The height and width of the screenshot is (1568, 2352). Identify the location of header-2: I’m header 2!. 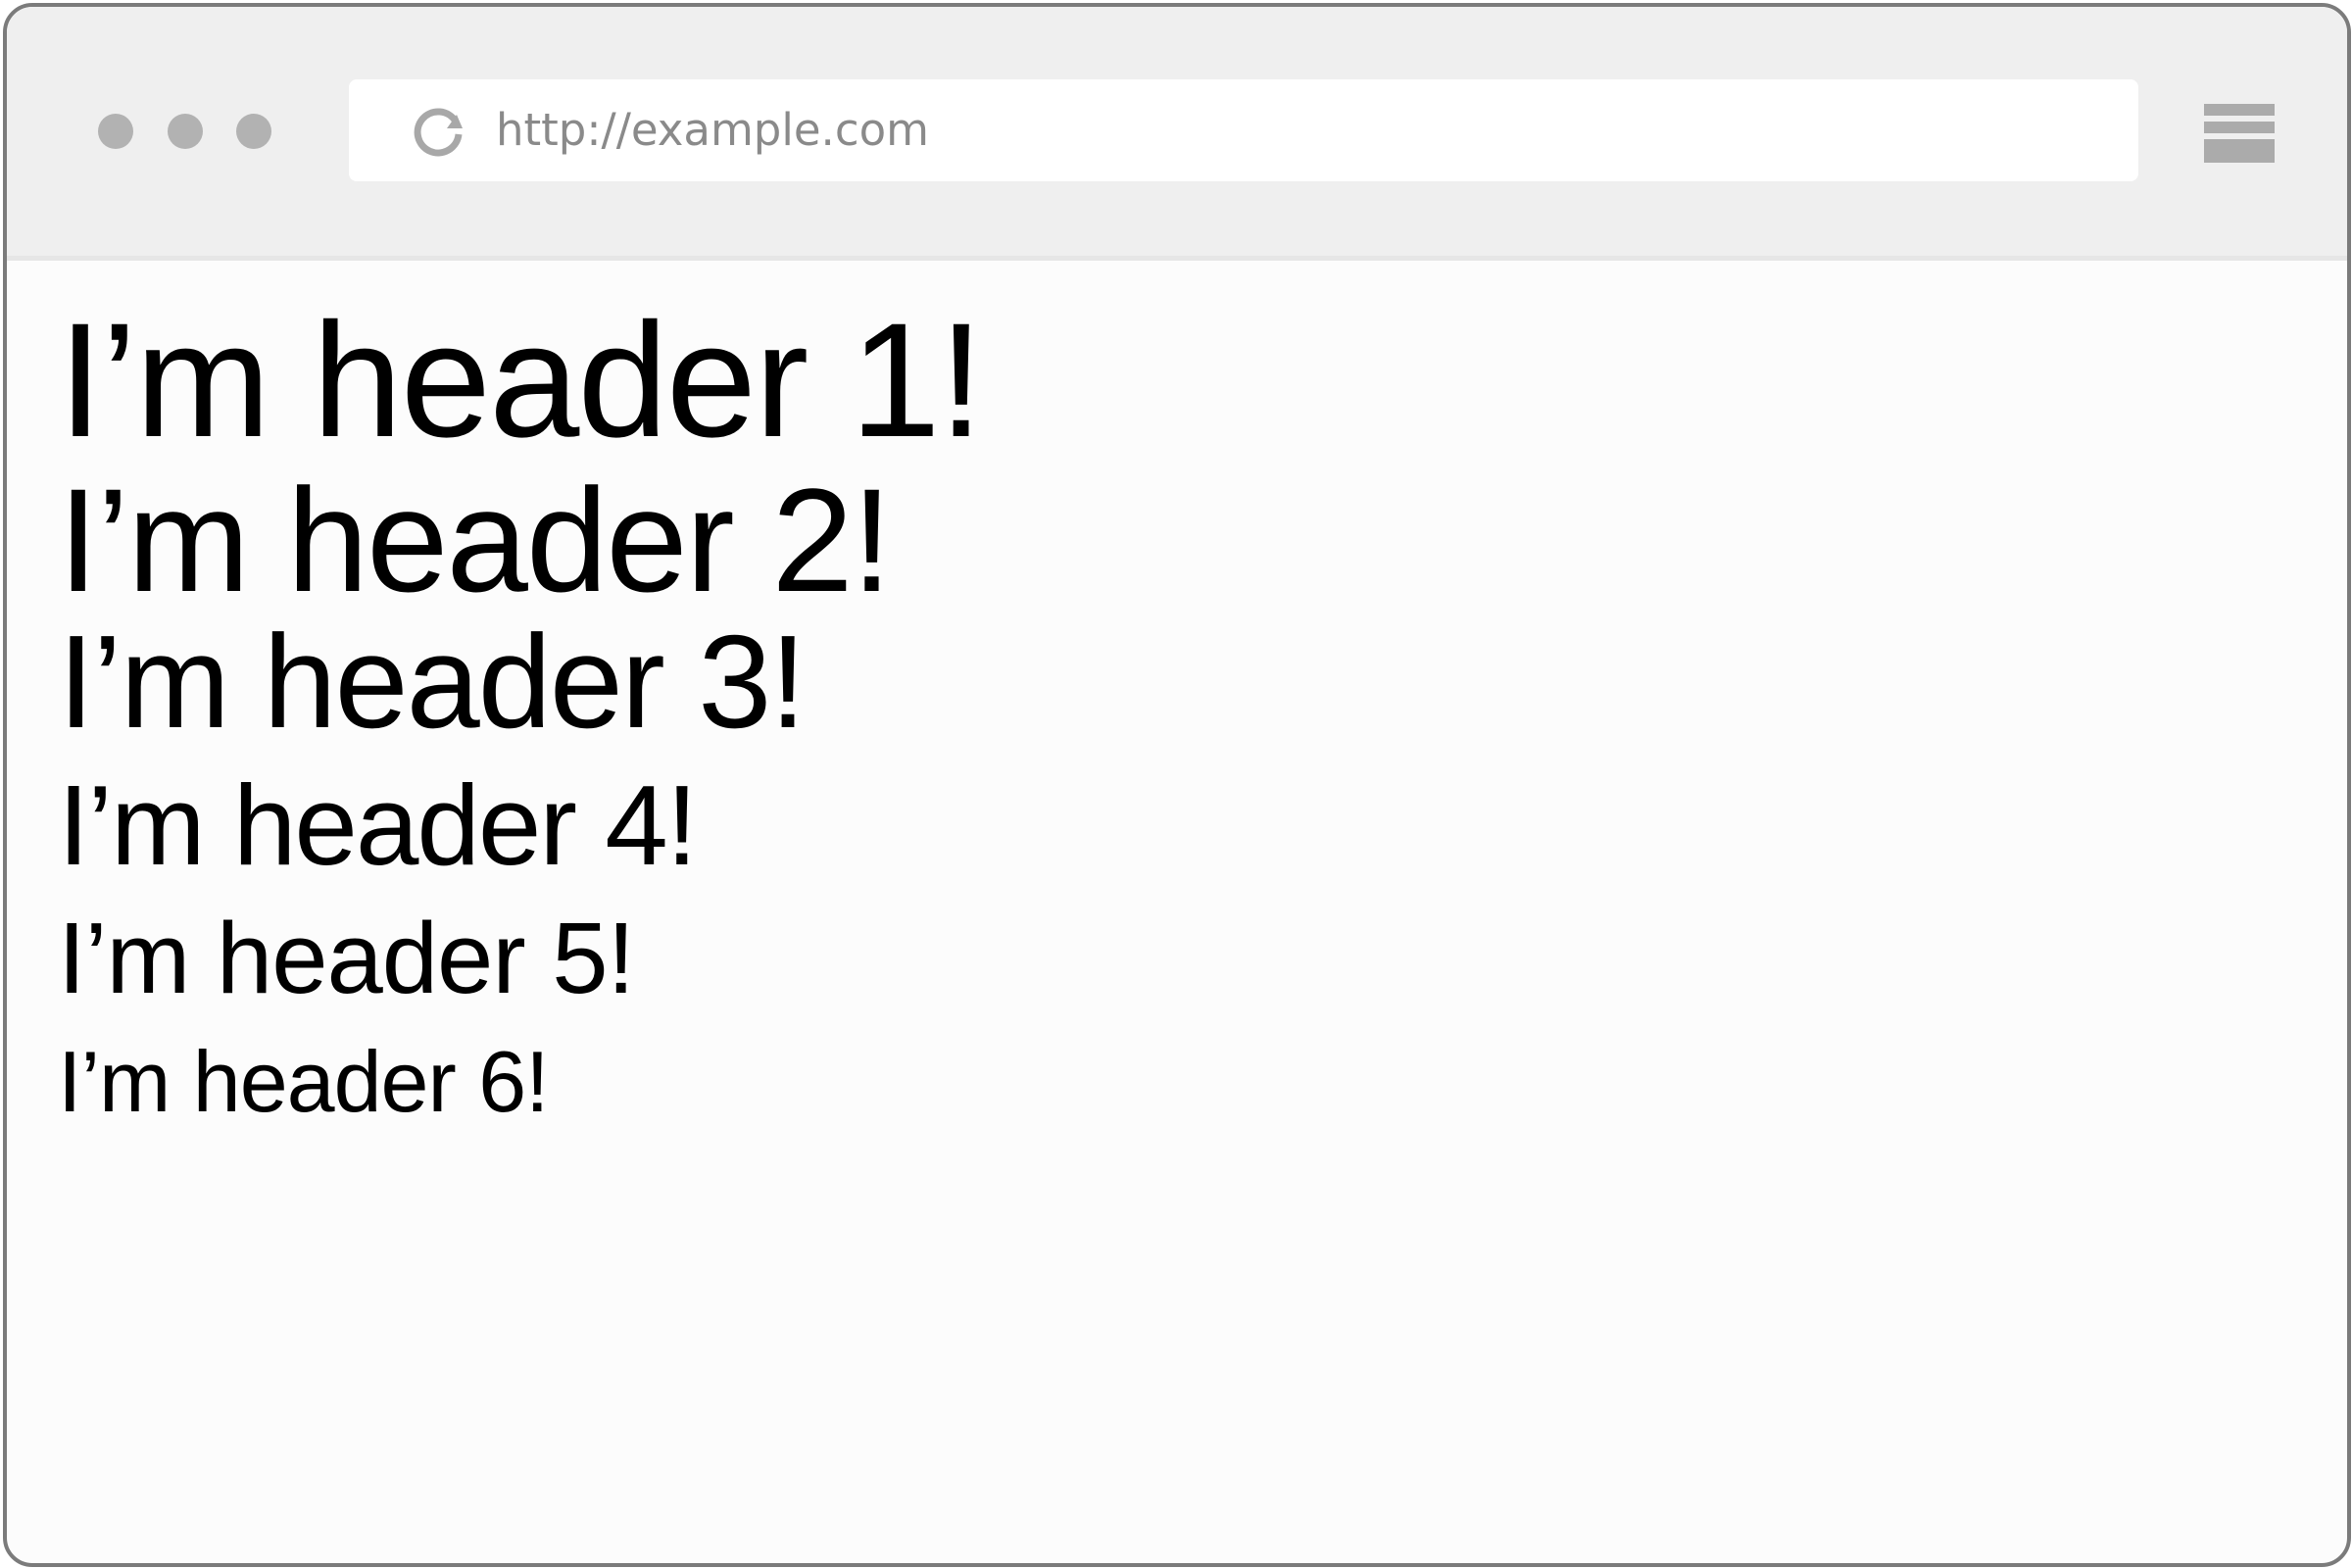
(475, 540).